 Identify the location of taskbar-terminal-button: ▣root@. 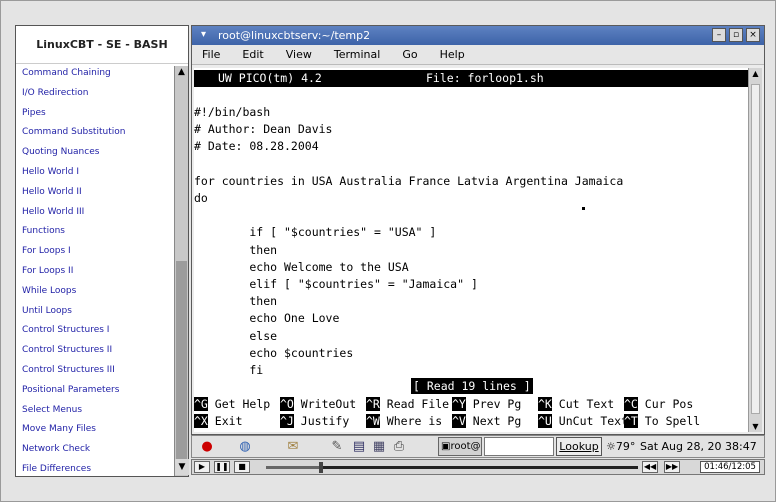
(460, 446).